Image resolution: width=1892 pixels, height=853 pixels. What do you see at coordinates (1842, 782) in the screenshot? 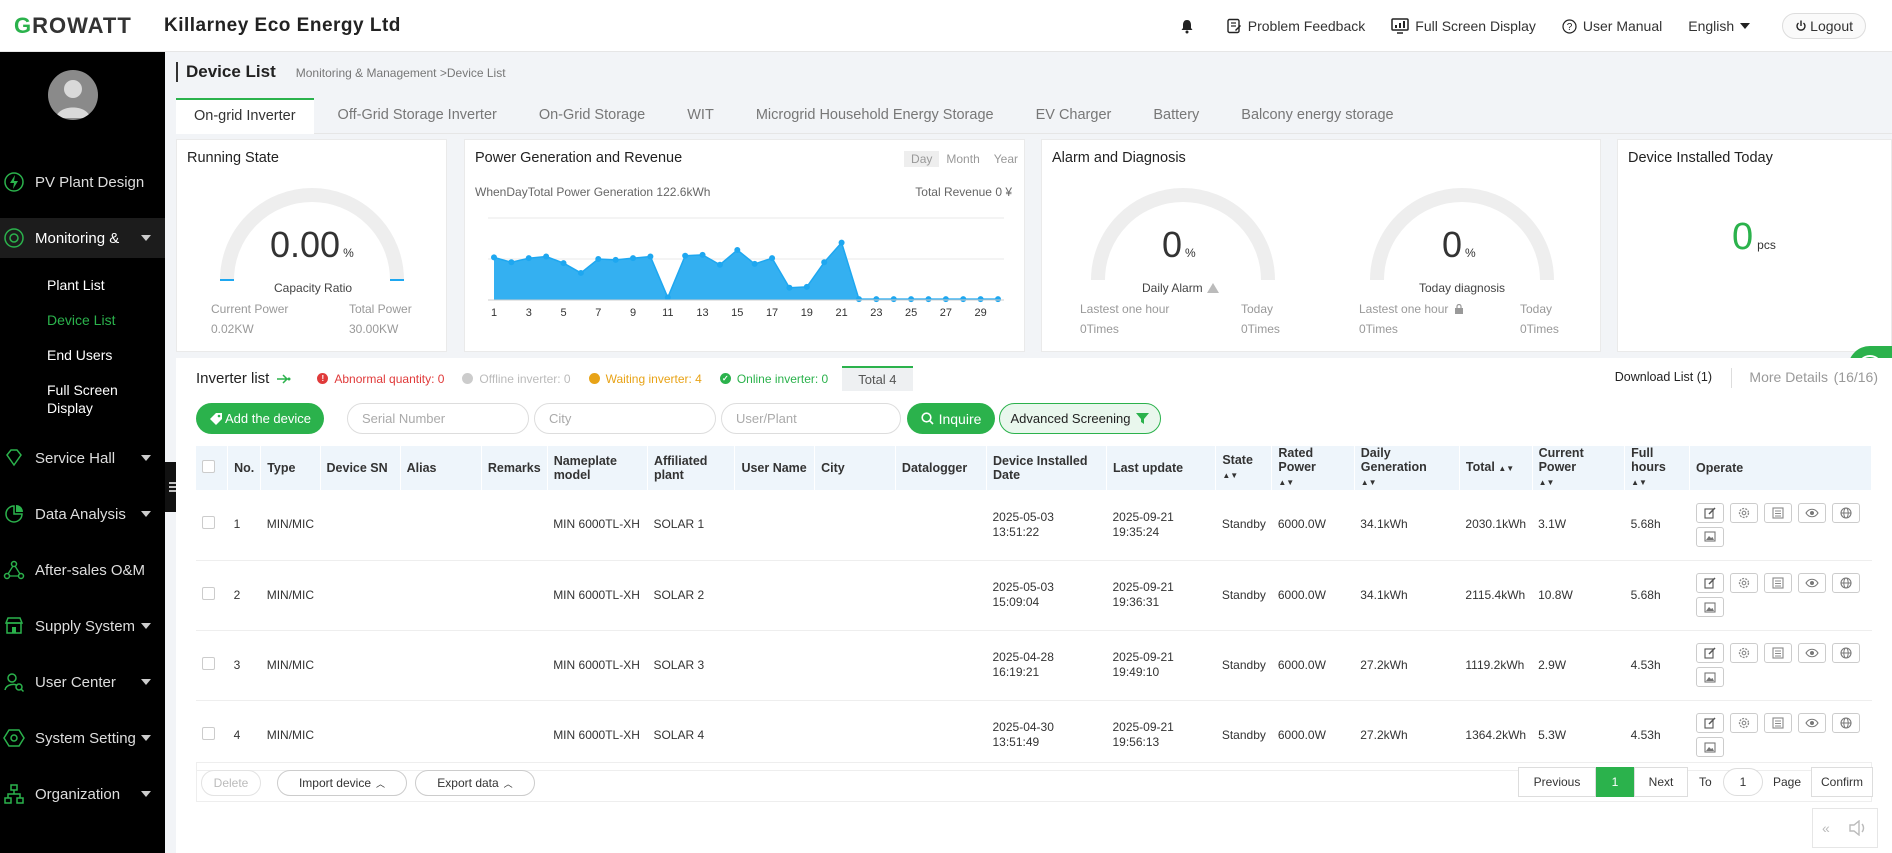
I see `confirm-page-button: Confirm` at bounding box center [1842, 782].